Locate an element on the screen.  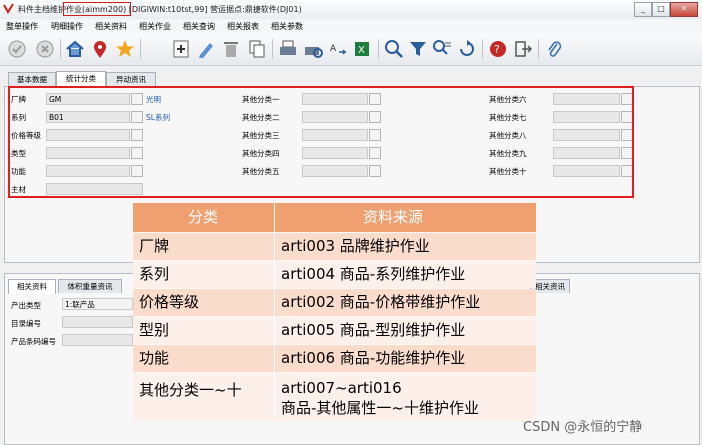
barcode-label: 产品条码编号 is located at coordinates (33, 341).